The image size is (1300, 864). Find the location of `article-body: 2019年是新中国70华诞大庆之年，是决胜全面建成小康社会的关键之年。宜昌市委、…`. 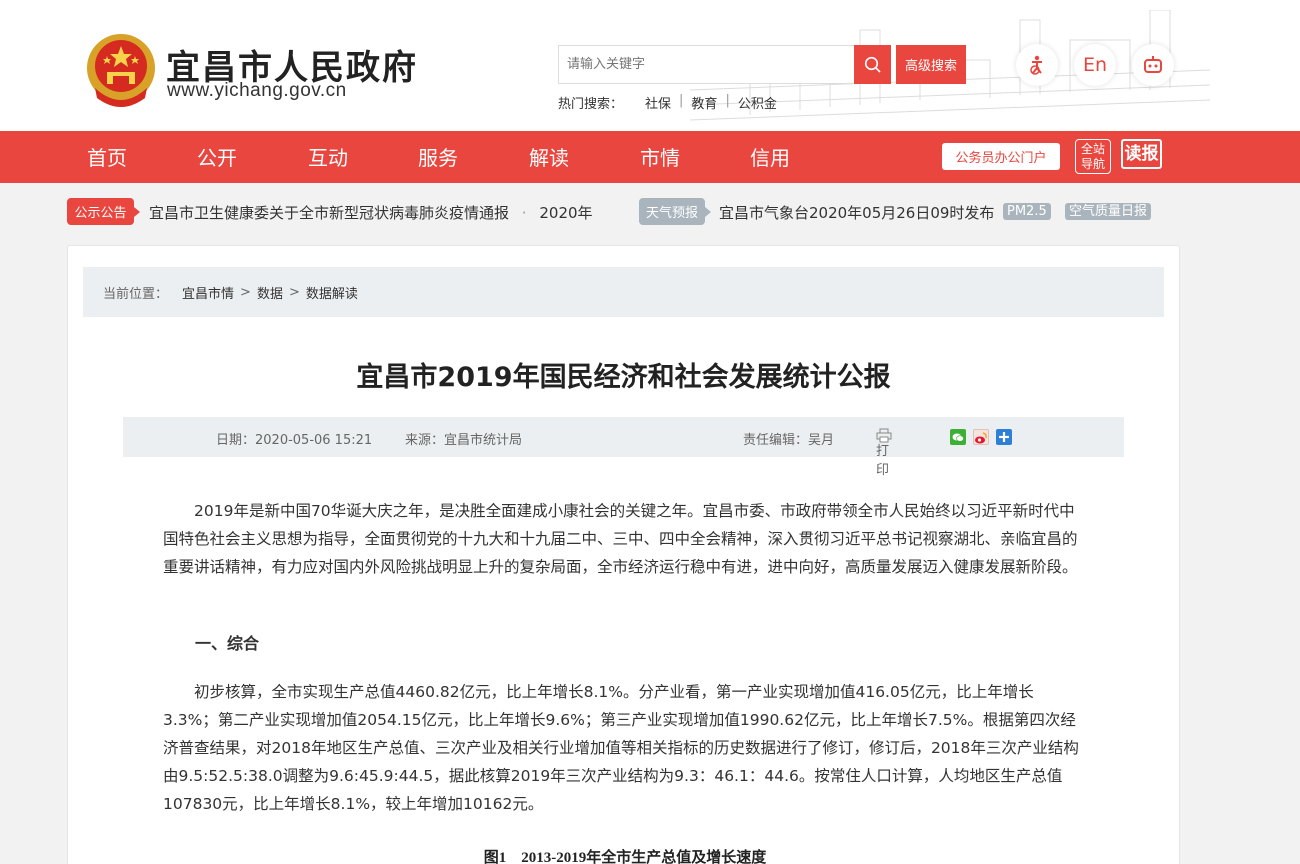

article-body: 2019年是新中国70华诞大庆之年，是决胜全面建成小康社会的关键之年。宜昌市委、… is located at coordinates (625, 539).